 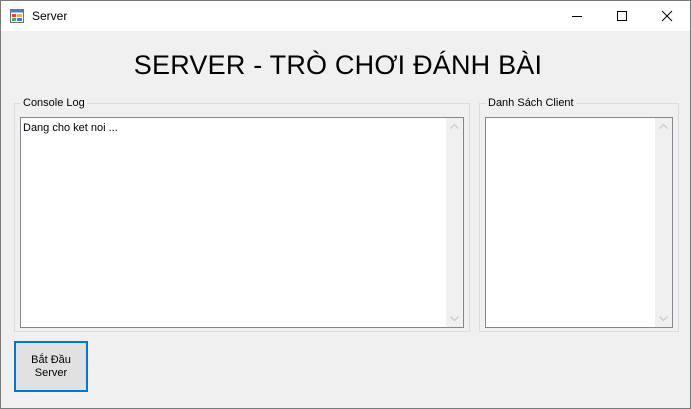 I want to click on maximize-icon, so click(x=622, y=16).